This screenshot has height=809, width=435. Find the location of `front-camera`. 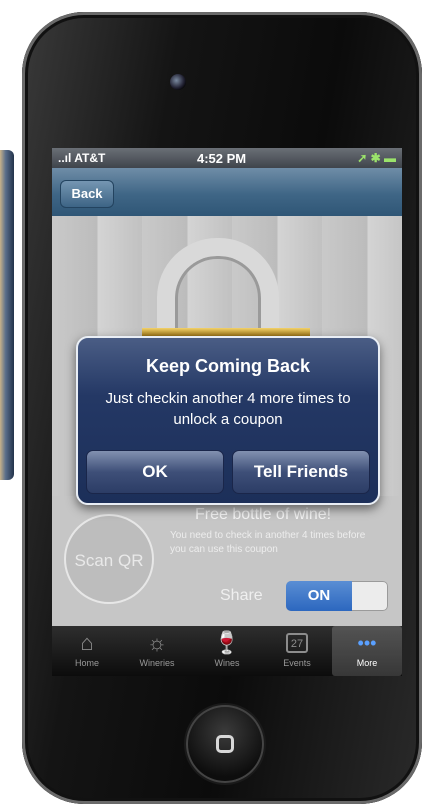

front-camera is located at coordinates (178, 82).